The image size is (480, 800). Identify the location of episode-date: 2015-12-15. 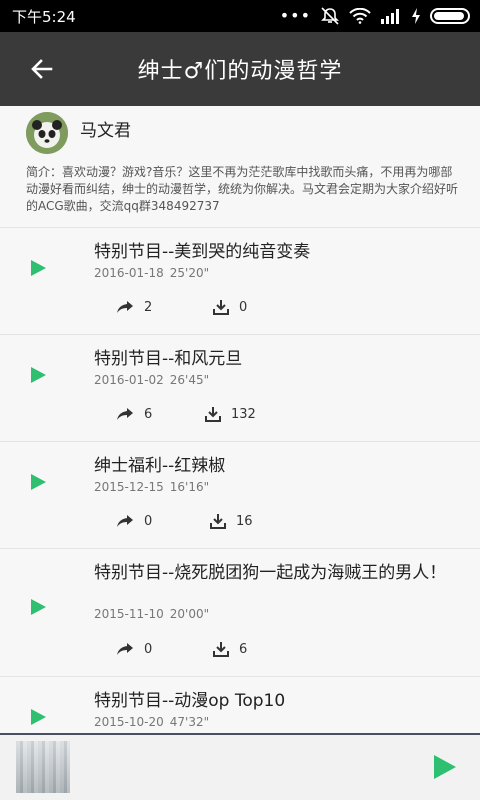
(129, 487).